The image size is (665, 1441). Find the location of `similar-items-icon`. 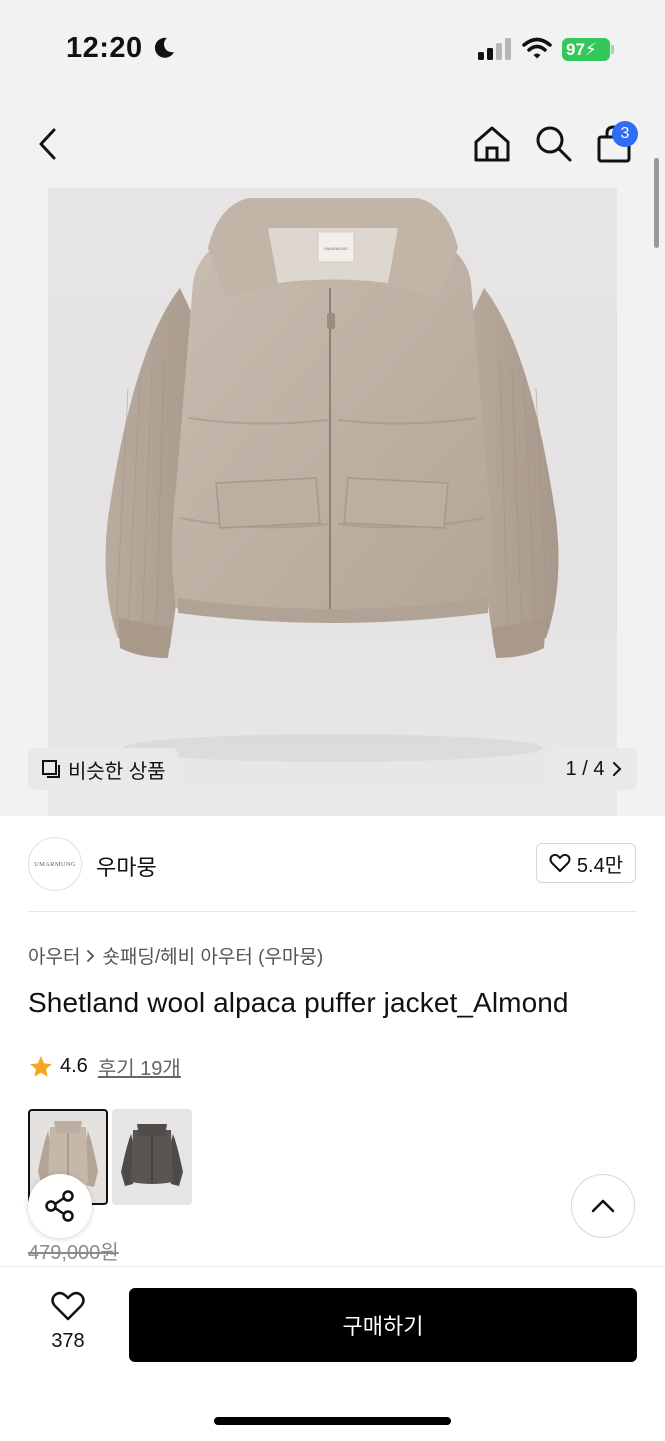

similar-items-icon is located at coordinates (51, 769).